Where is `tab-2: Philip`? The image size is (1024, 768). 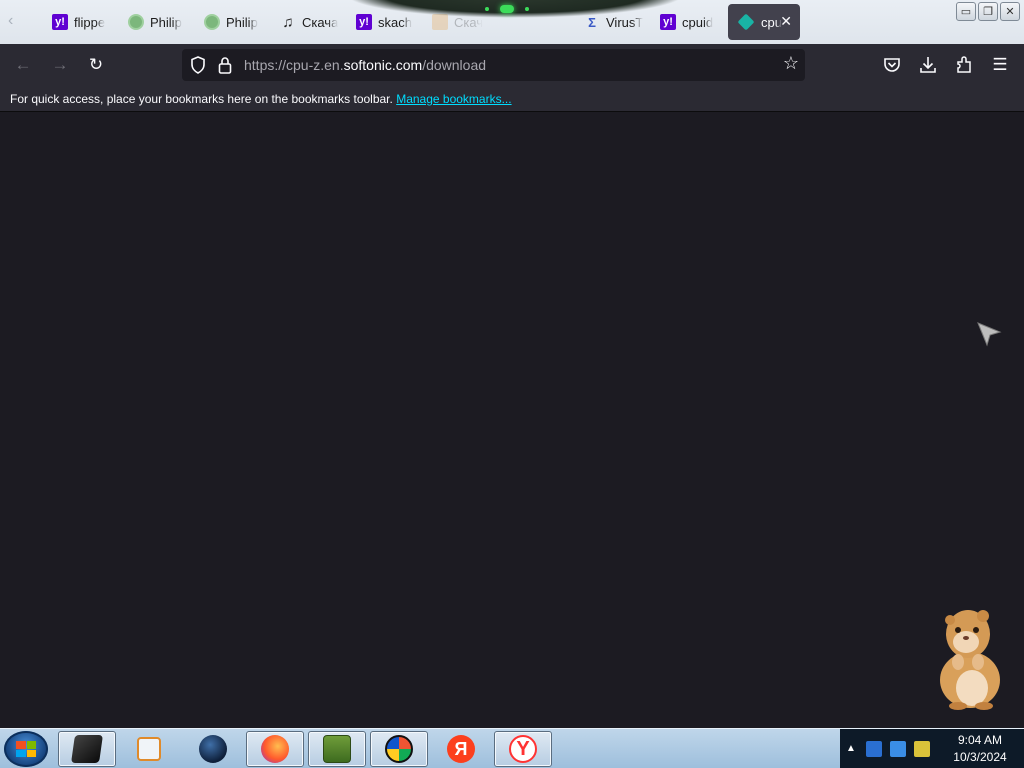 tab-2: Philip is located at coordinates (154, 22).